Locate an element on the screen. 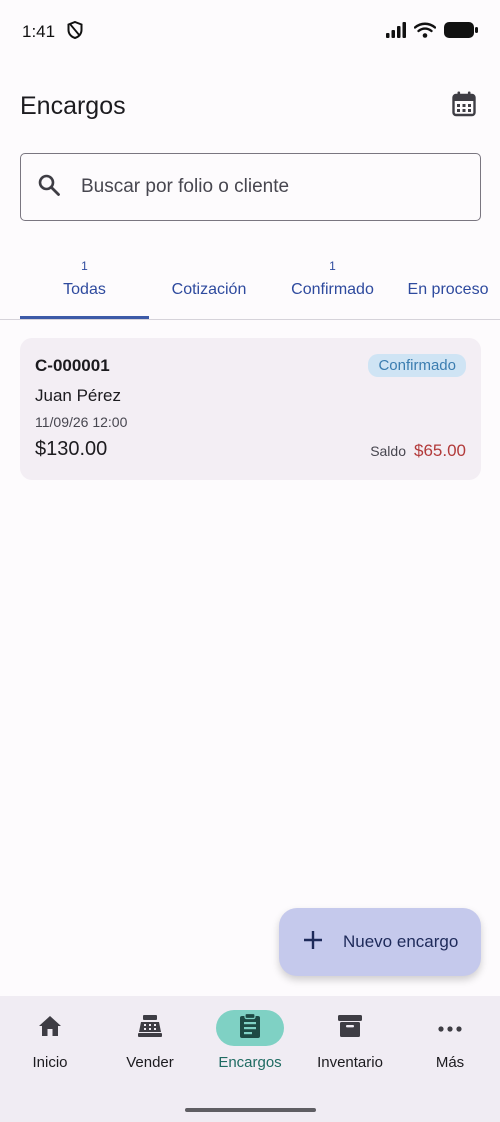 This screenshot has width=500, height=1122. home-icon is located at coordinates (50, 1028).